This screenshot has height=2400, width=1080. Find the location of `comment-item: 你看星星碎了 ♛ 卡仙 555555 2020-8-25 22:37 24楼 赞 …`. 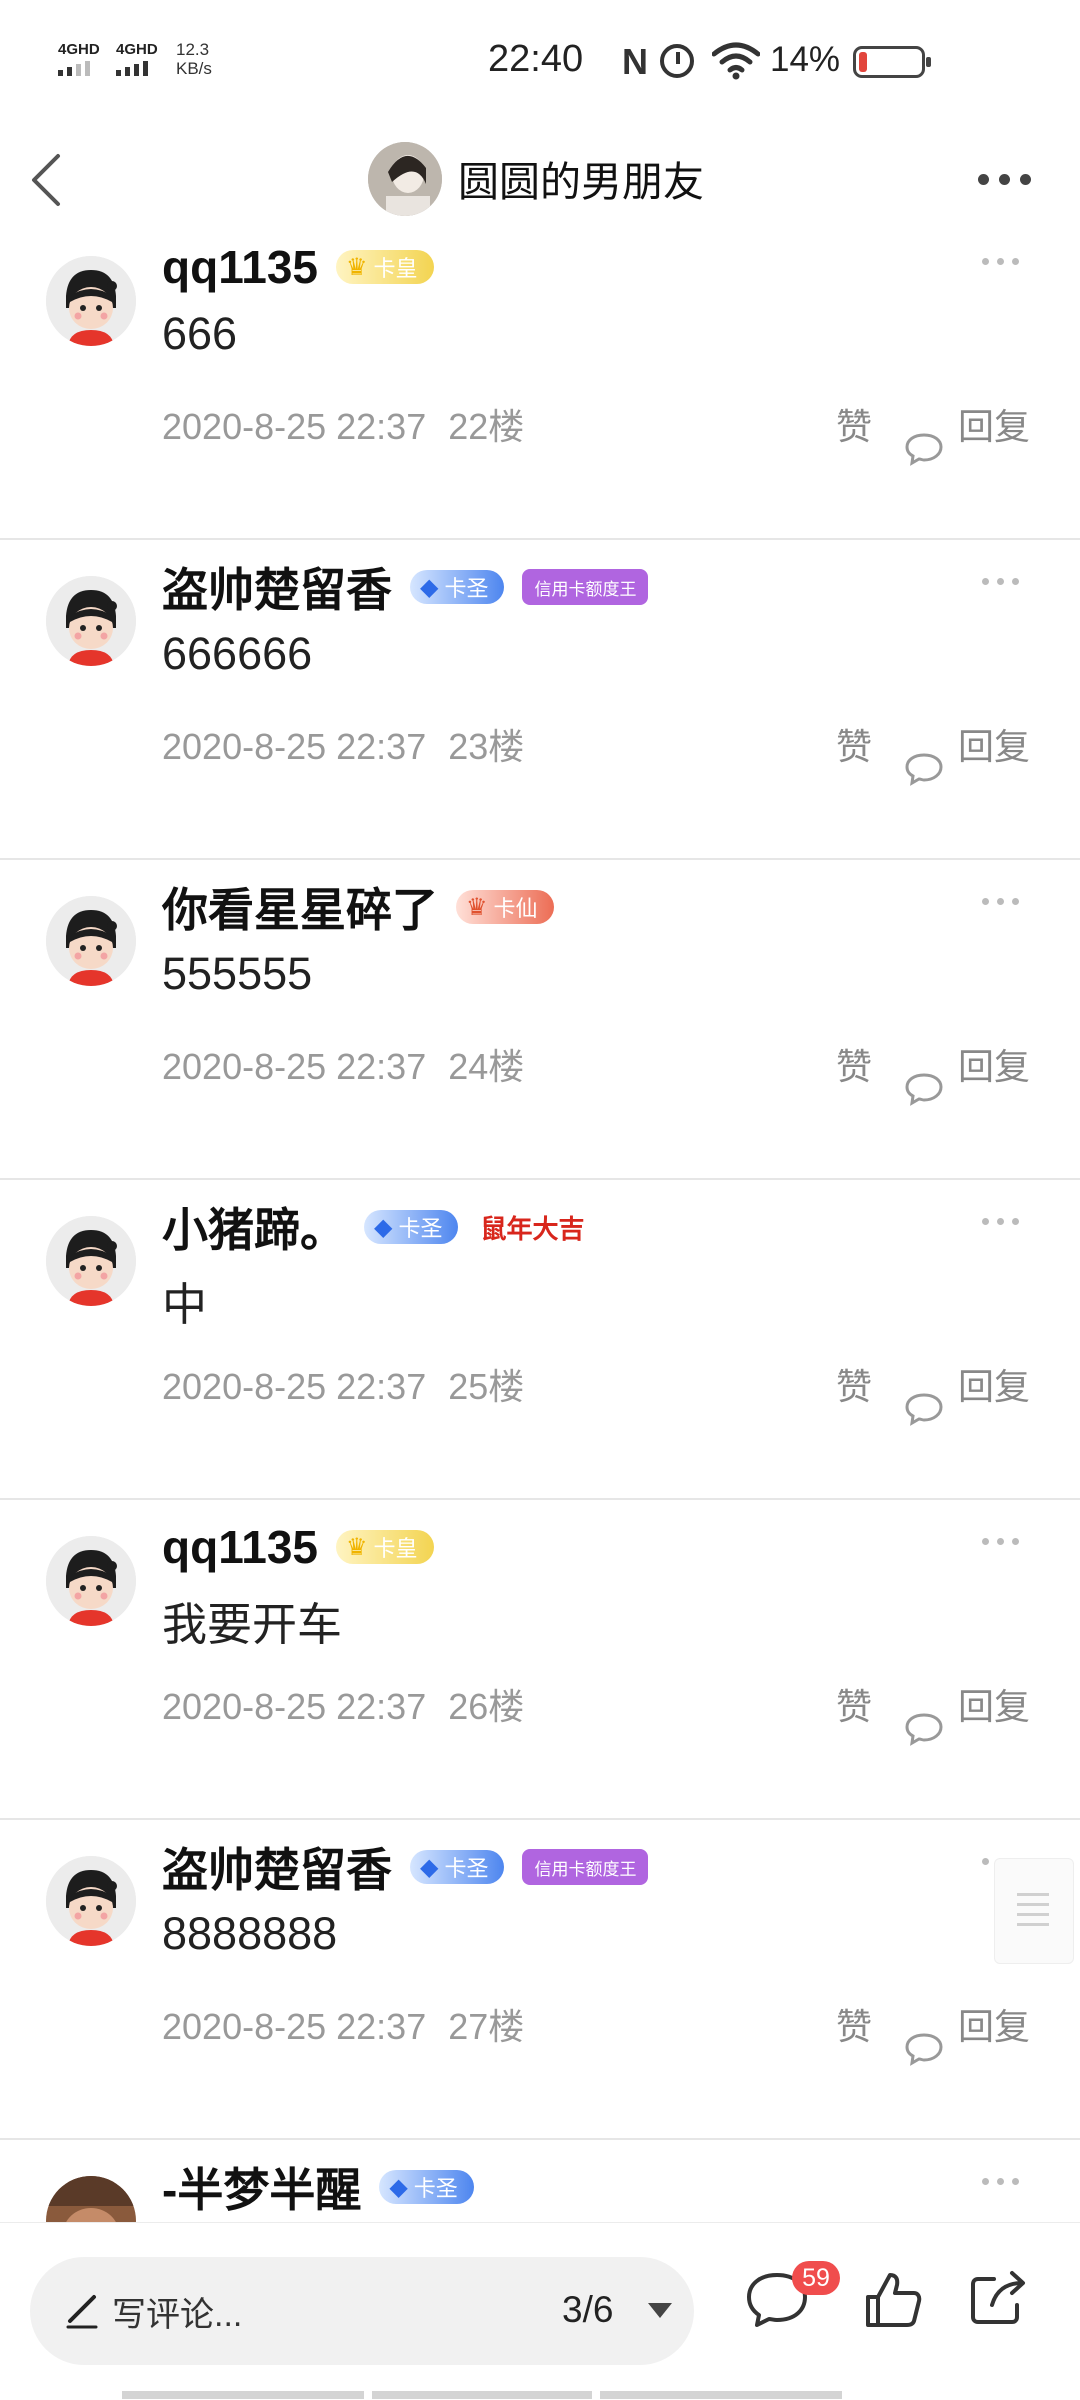

comment-item: 你看星星碎了 ♛ 卡仙 555555 2020-8-25 22:37 24楼 赞 … is located at coordinates (540, 1020).